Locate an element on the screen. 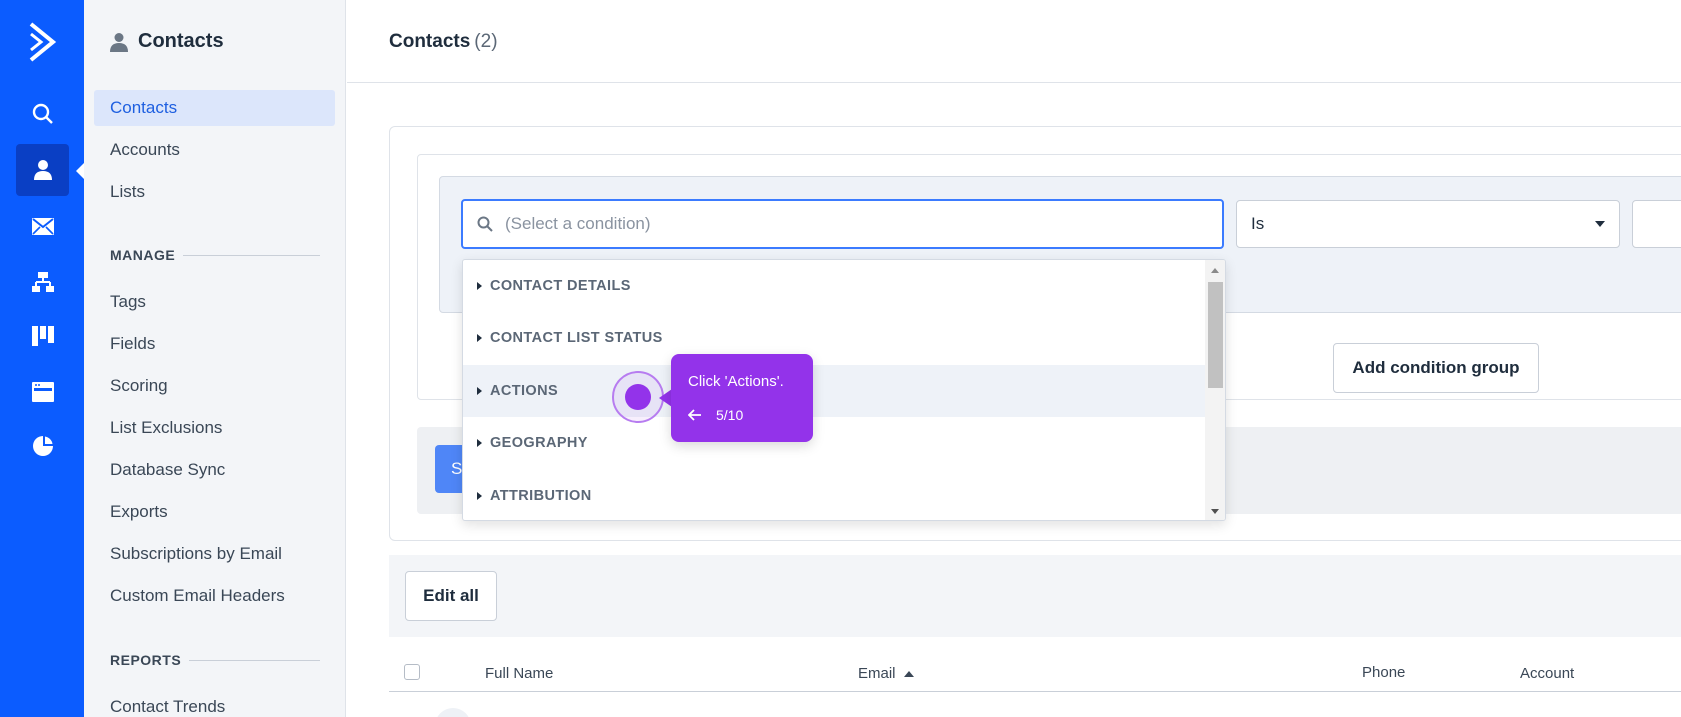 The image size is (1681, 717). option-attribution: ATTRIBUTION is located at coordinates (835, 495).